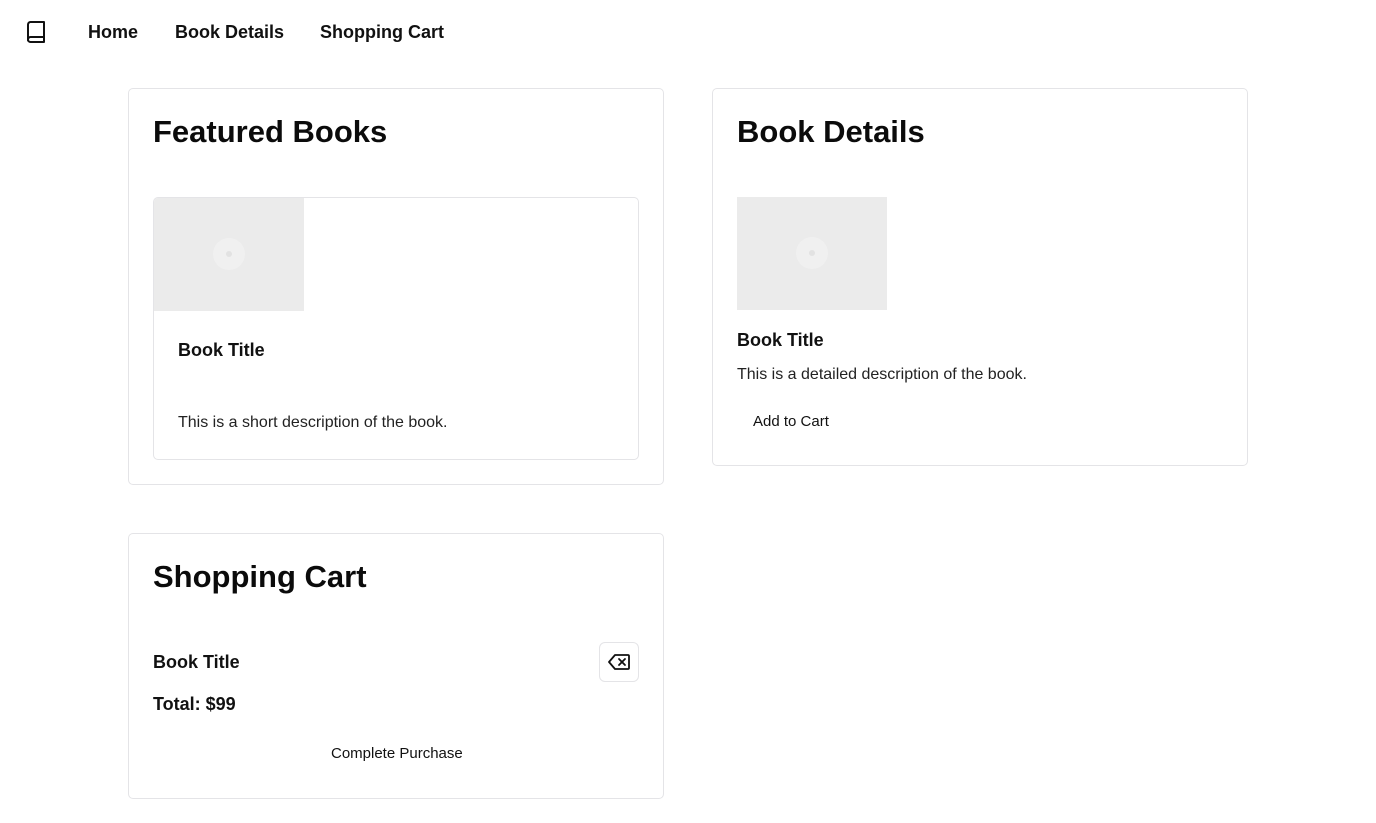 Image resolution: width=1376 pixels, height=823 pixels. Describe the element at coordinates (113, 32) in the screenshot. I see `nav-link-home: Home` at that location.